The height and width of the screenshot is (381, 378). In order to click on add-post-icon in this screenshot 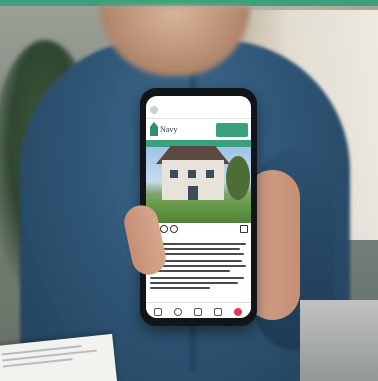, I will do `click(198, 312)`.